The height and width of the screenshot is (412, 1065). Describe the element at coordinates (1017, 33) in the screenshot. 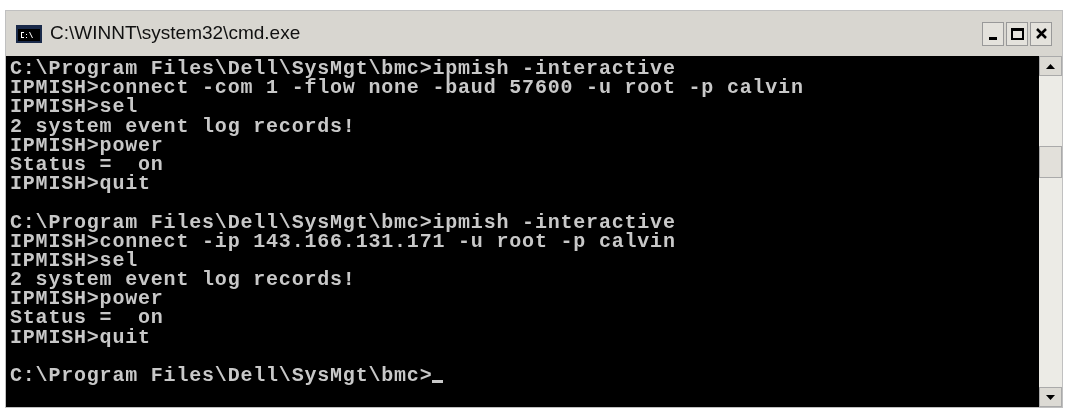

I see `maximize-button` at that location.